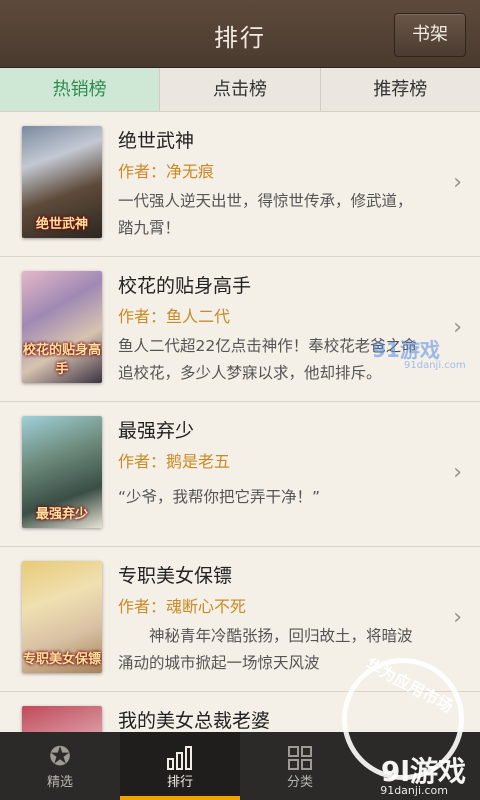 The height and width of the screenshot is (800, 480). Describe the element at coordinates (61, 659) in the screenshot. I see `cover-title: 专职美女保镖` at that location.